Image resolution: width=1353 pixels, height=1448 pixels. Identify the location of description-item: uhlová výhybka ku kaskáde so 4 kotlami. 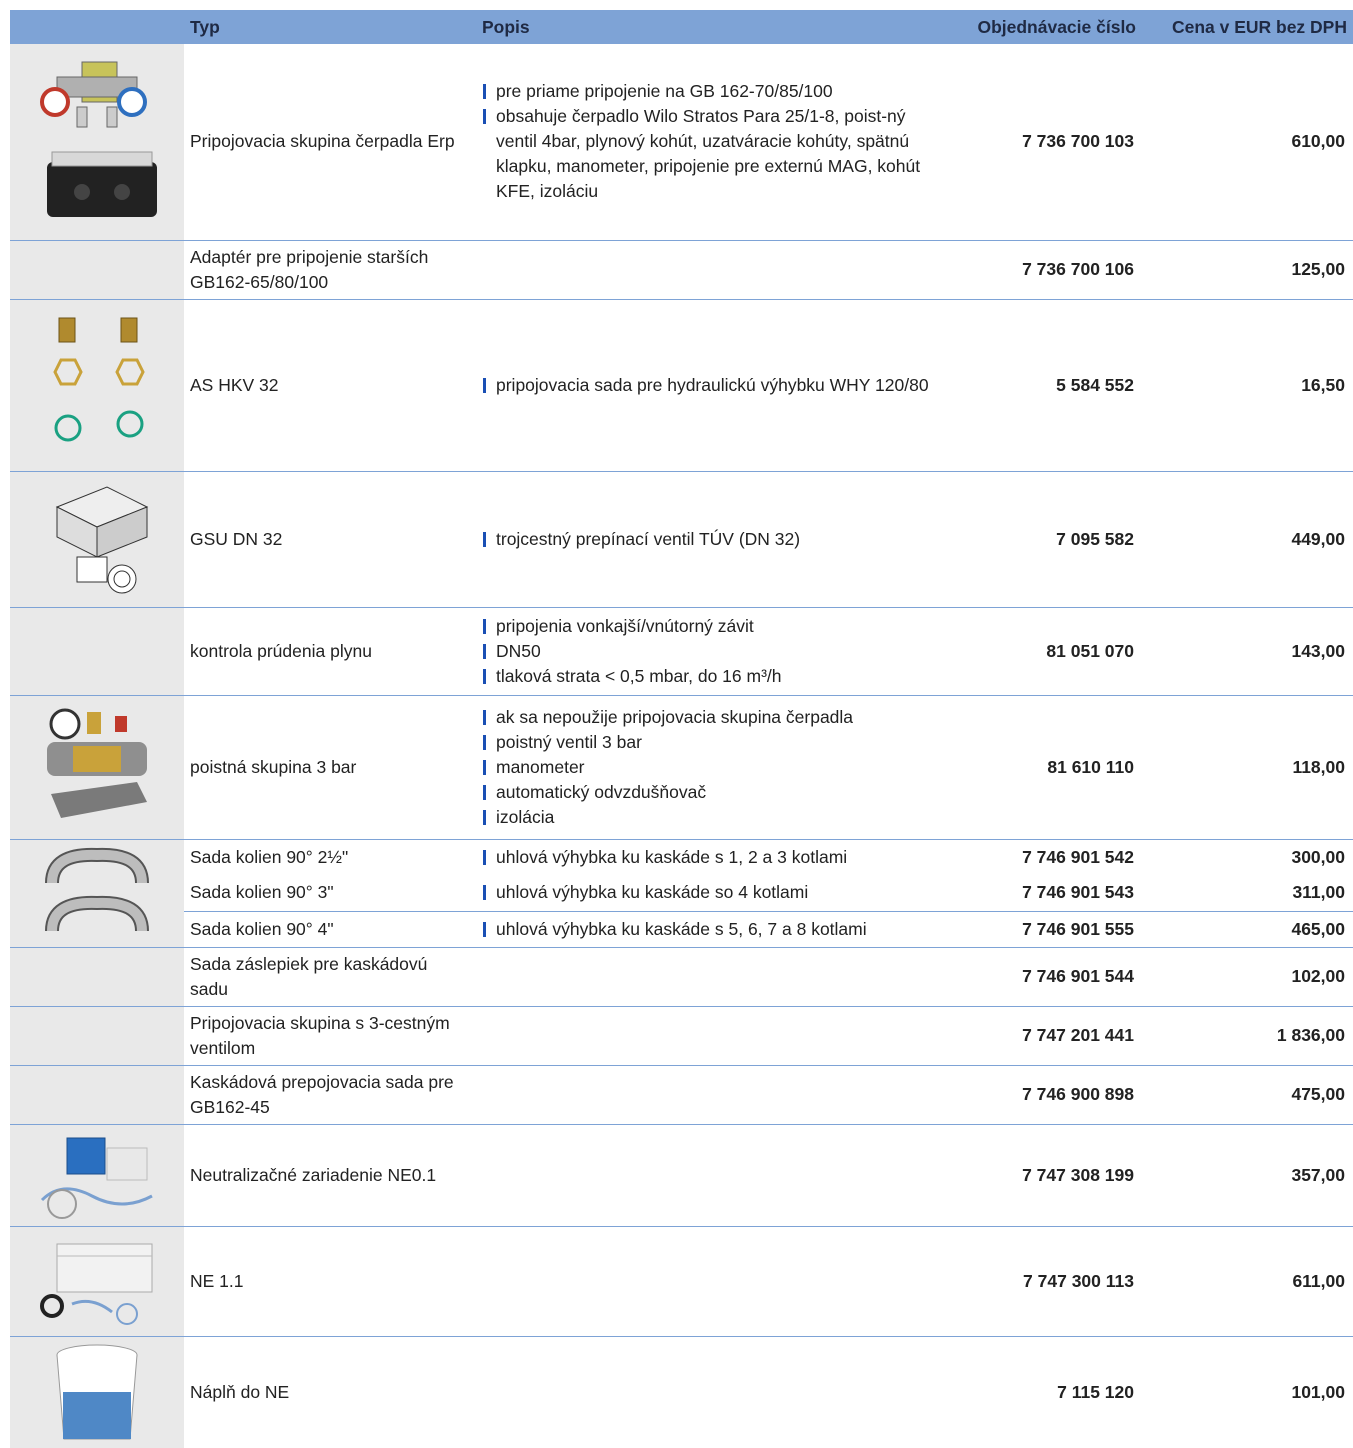
(716, 892).